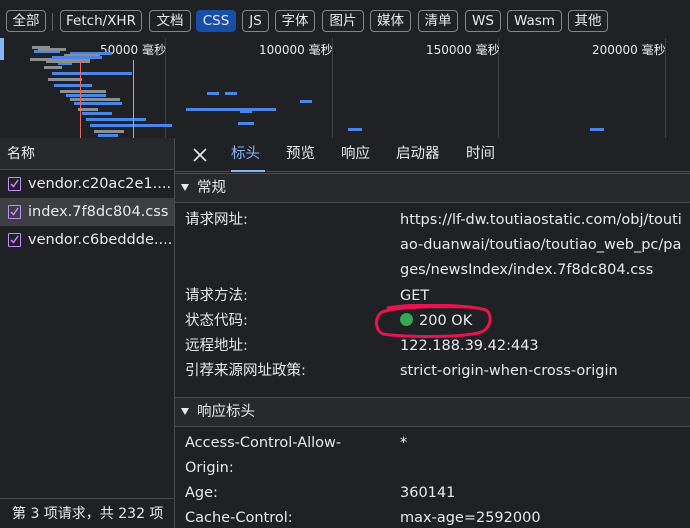 This screenshot has width=690, height=528. Describe the element at coordinates (80, 99) in the screenshot. I see `load-event-marker` at that location.